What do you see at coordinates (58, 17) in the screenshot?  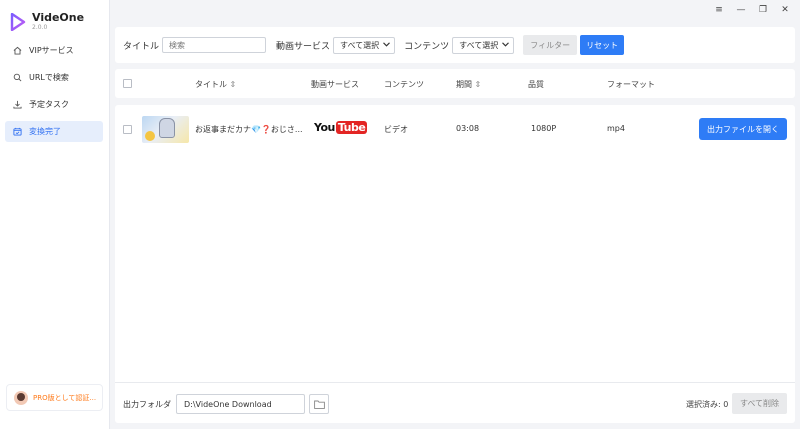 I see `app-name: VideOne` at bounding box center [58, 17].